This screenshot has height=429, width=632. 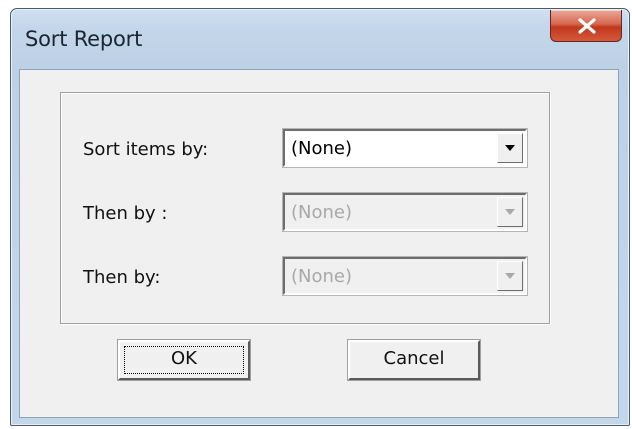 I want to click on then-by-1-value: (None), so click(x=322, y=212).